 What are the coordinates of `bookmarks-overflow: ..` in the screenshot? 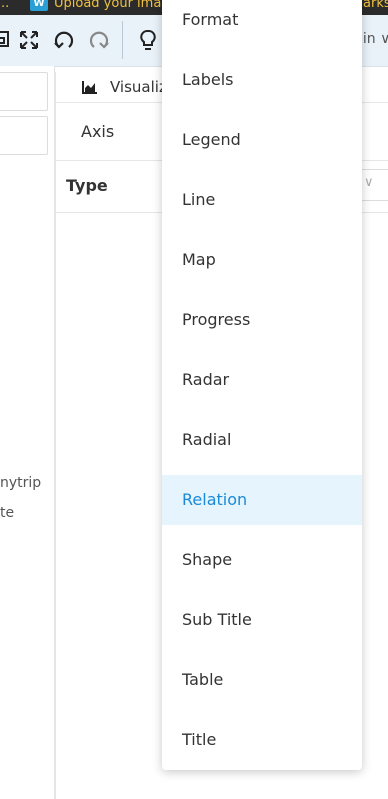 It's located at (5, 5).